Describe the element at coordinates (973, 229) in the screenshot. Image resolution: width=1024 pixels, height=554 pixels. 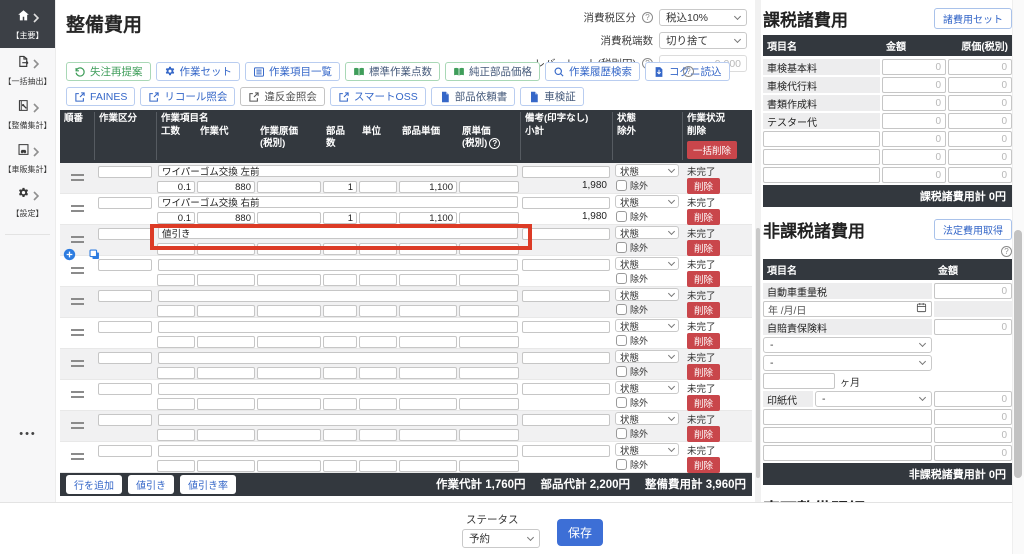
I see `legal-fee-fetch-button: 法定費用取得` at that location.